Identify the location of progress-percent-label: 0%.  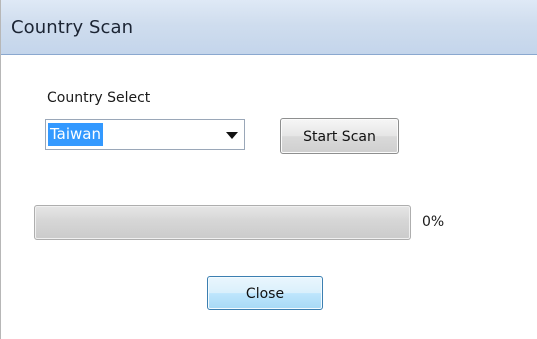
(433, 222).